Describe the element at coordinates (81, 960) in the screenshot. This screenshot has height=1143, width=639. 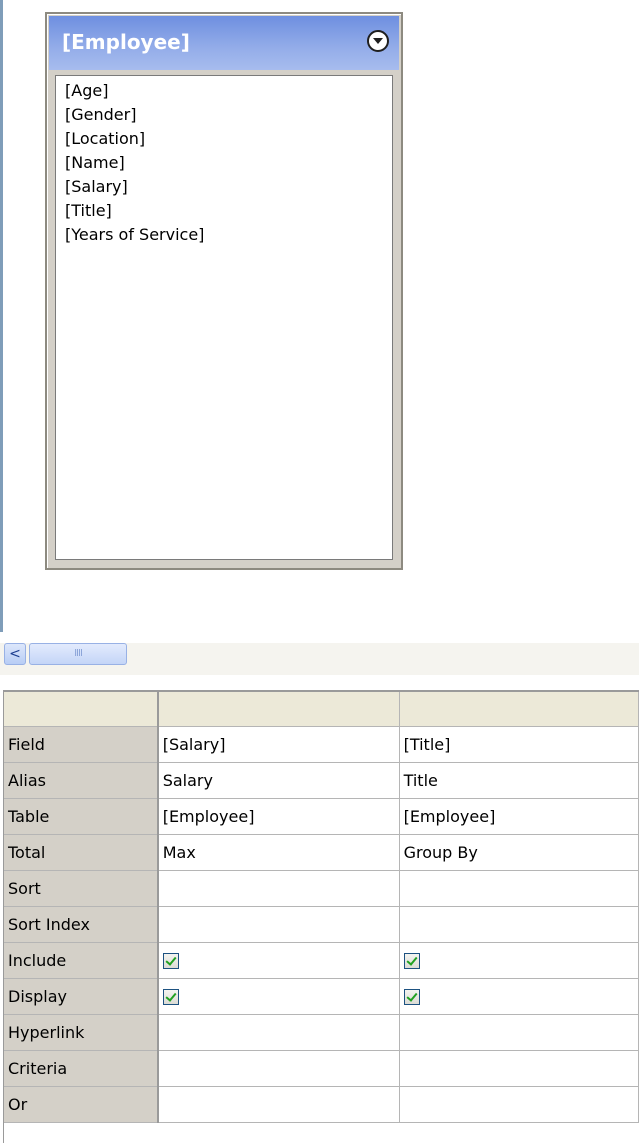
I see `row-label-include: Include` at that location.